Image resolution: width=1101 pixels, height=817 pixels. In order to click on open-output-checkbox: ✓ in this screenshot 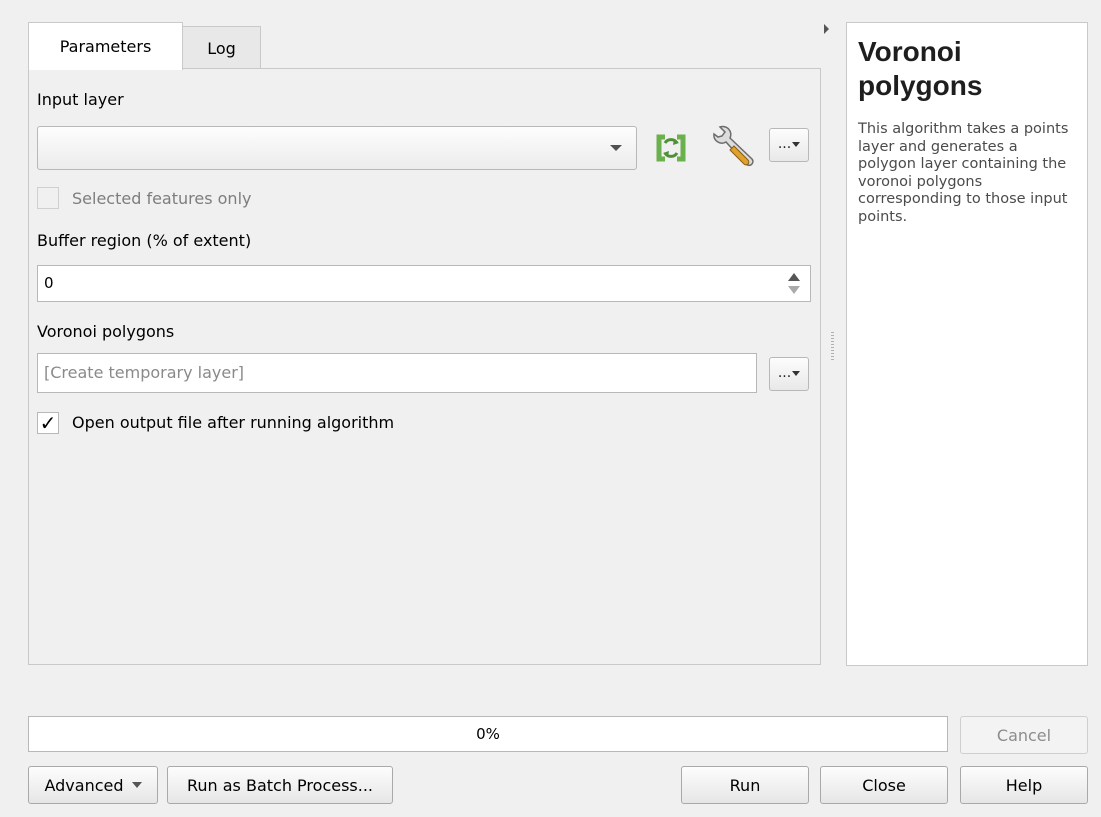, I will do `click(48, 423)`.